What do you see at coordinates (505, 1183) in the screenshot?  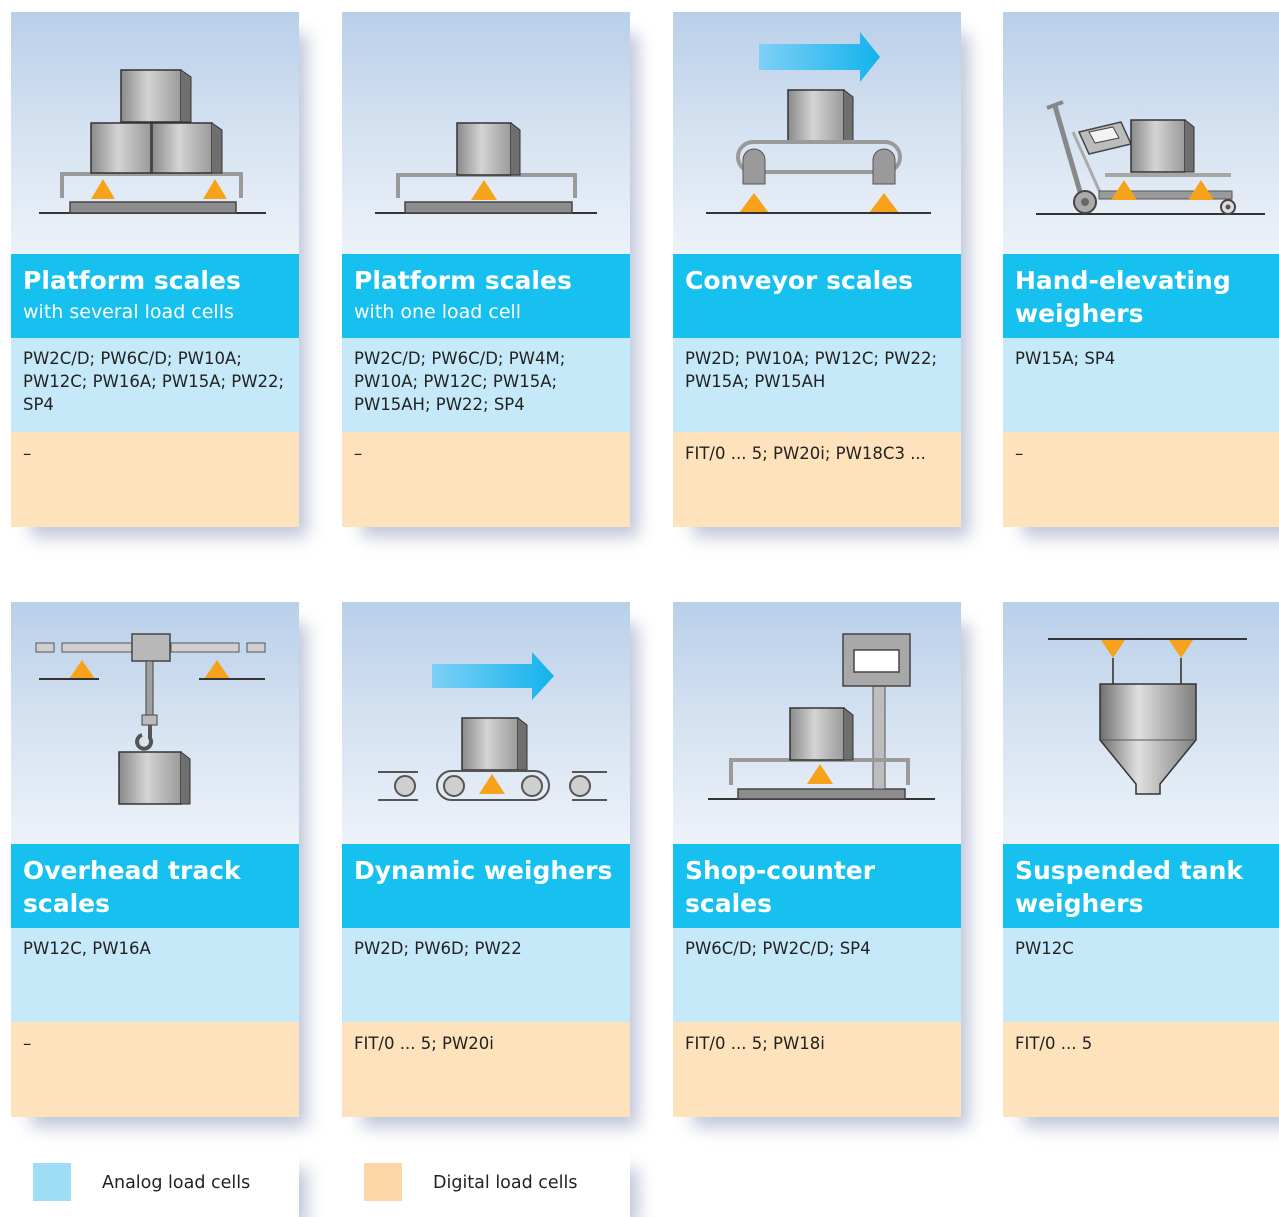 I see `digital-legend-label: Digital load cells` at bounding box center [505, 1183].